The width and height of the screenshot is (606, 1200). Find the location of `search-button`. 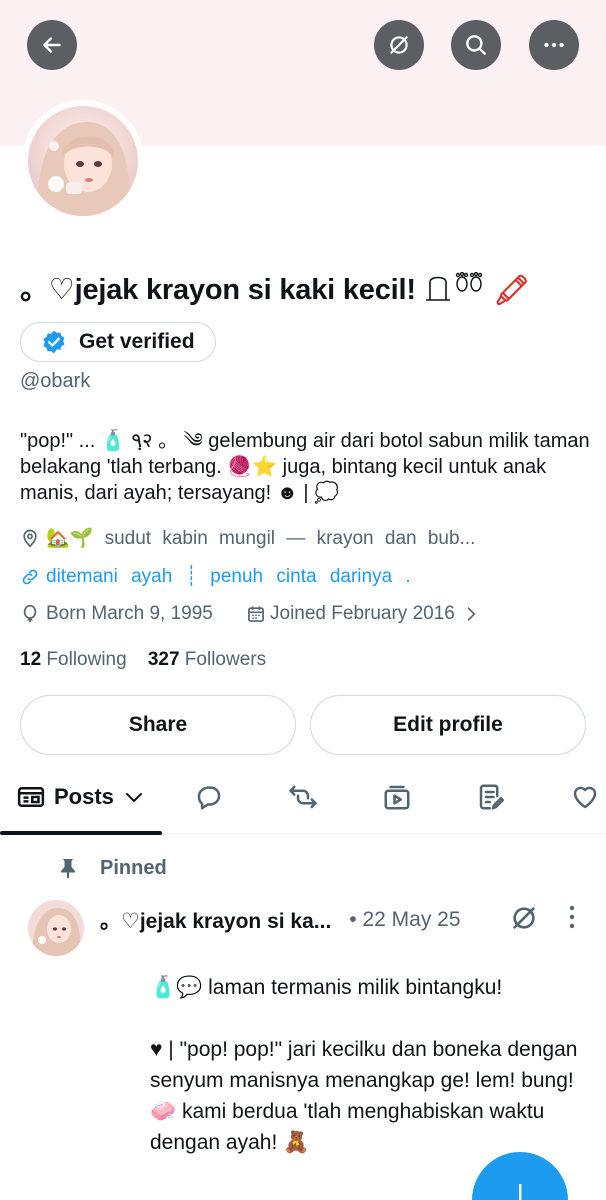

search-button is located at coordinates (476, 45).